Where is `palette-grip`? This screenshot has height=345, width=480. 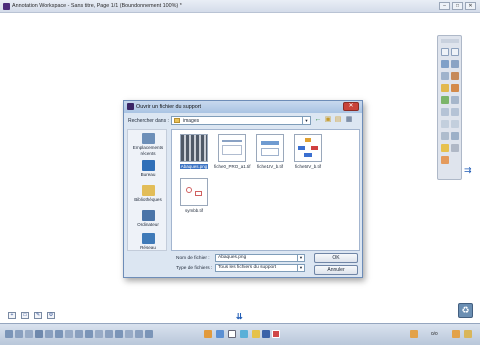
palette-grip is located at coordinates (450, 41).